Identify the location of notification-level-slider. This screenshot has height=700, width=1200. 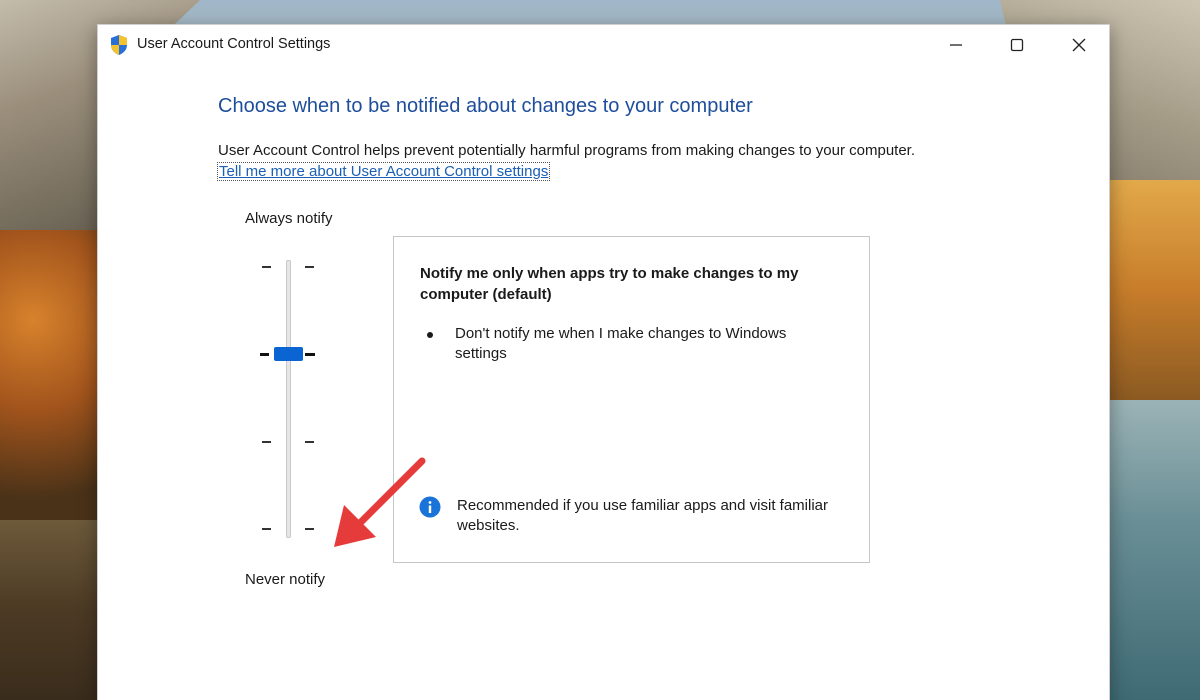
(293, 399).